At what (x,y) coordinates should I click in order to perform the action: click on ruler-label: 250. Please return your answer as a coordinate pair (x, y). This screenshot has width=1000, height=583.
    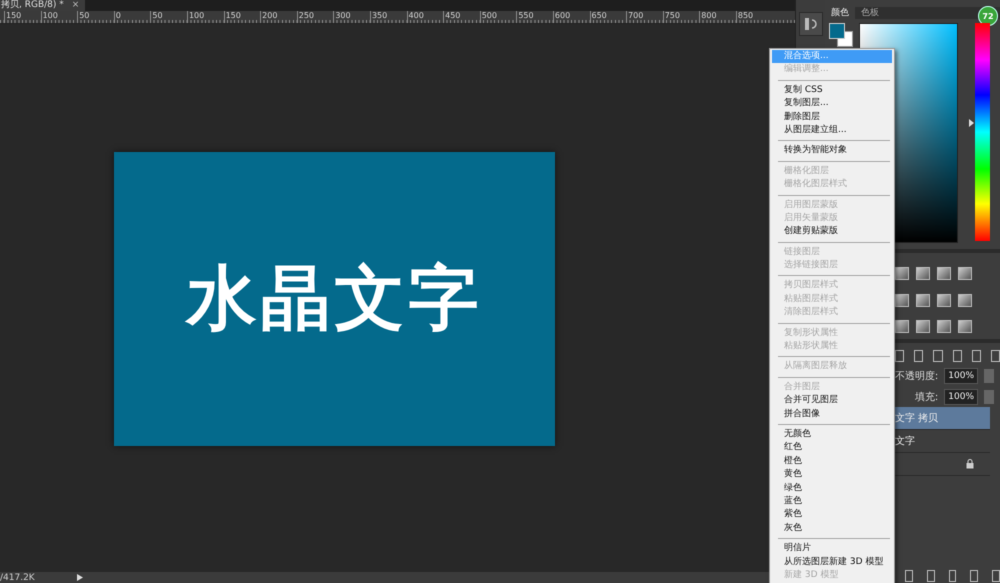
    Looking at the image, I should click on (306, 15).